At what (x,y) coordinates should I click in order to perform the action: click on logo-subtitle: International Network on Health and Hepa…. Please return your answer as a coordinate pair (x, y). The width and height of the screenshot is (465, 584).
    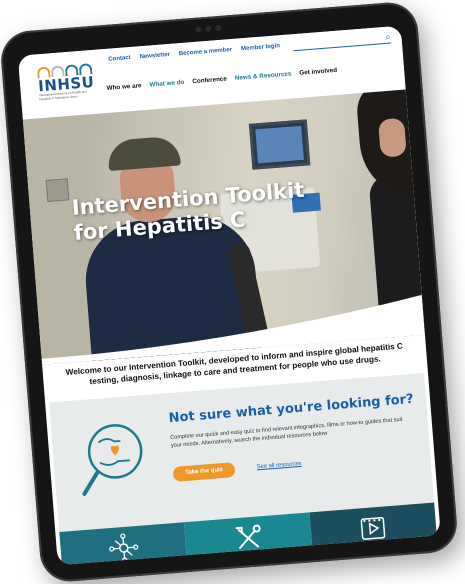
    Looking at the image, I should click on (62, 95).